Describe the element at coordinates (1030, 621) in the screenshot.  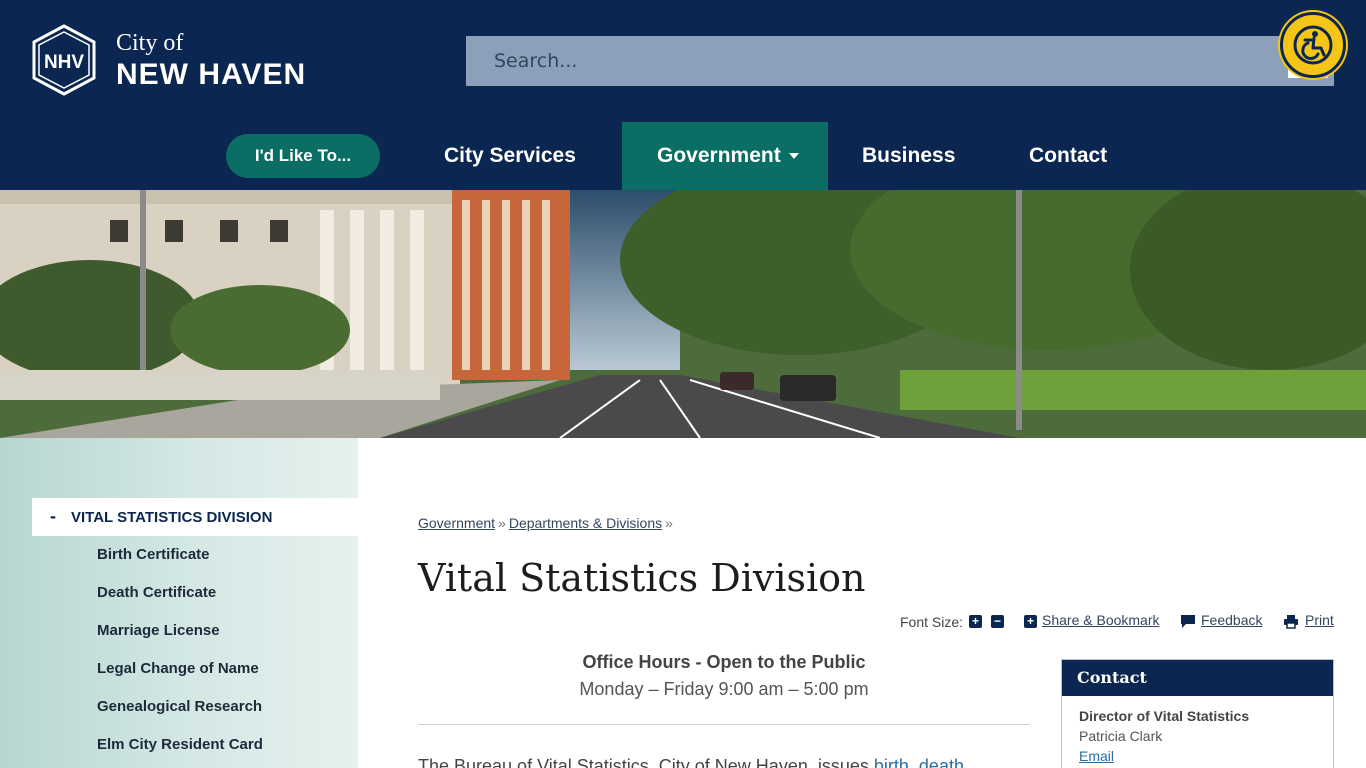
I see `share-plus-icon: +` at that location.